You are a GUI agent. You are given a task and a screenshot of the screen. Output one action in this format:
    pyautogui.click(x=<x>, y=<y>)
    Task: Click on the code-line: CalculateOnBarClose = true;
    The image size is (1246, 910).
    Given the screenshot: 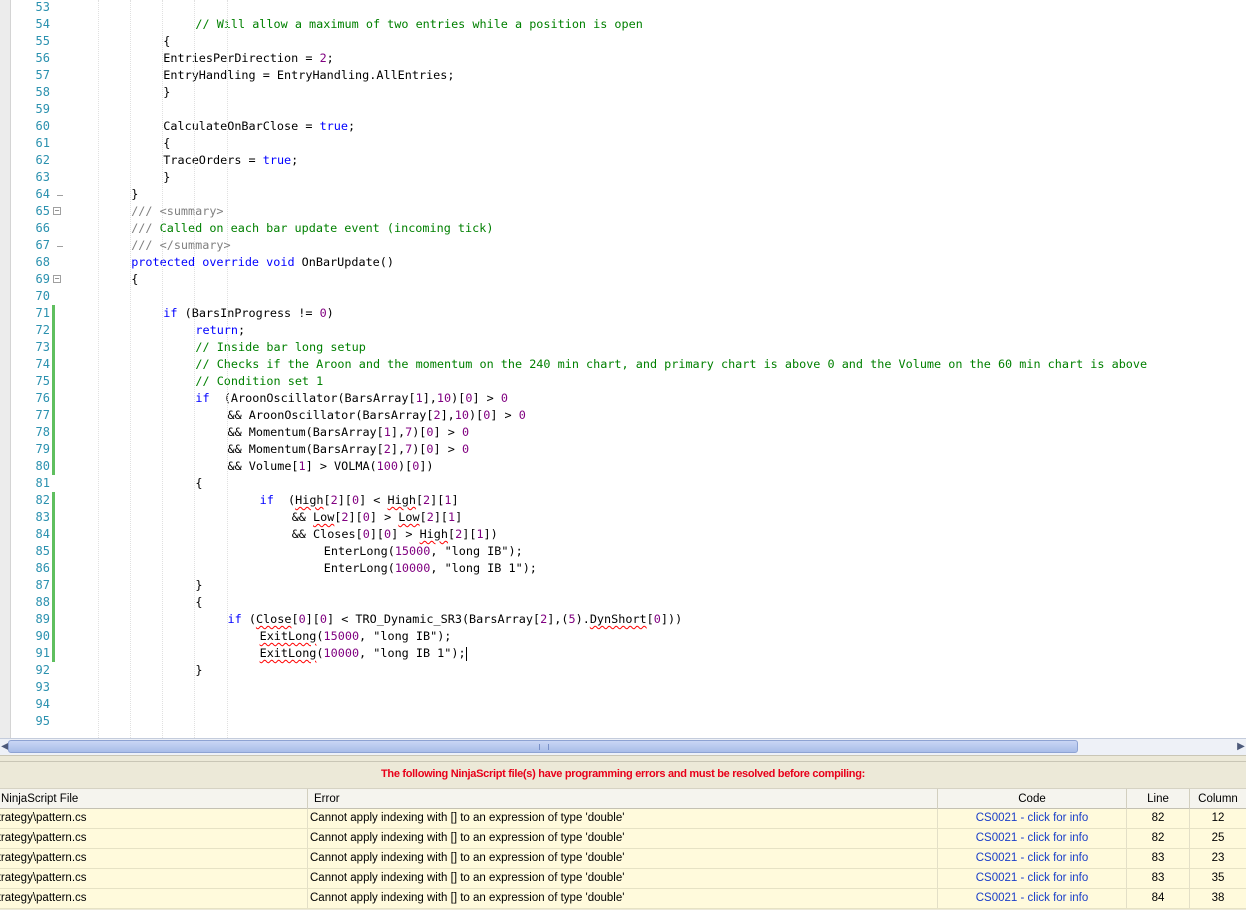 What is the action you would take?
    pyautogui.click(x=259, y=126)
    